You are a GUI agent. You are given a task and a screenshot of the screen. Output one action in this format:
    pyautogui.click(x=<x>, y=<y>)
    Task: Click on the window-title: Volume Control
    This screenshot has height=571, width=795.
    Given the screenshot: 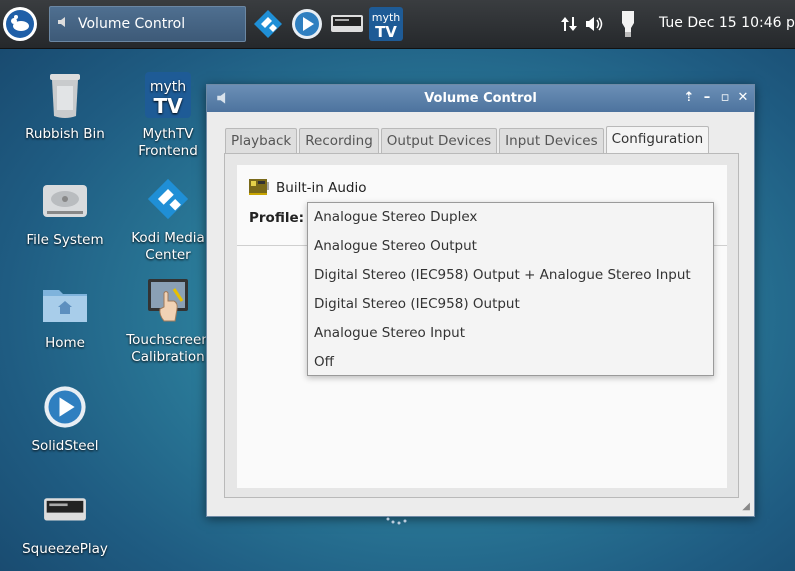 What is the action you would take?
    pyautogui.click(x=480, y=98)
    